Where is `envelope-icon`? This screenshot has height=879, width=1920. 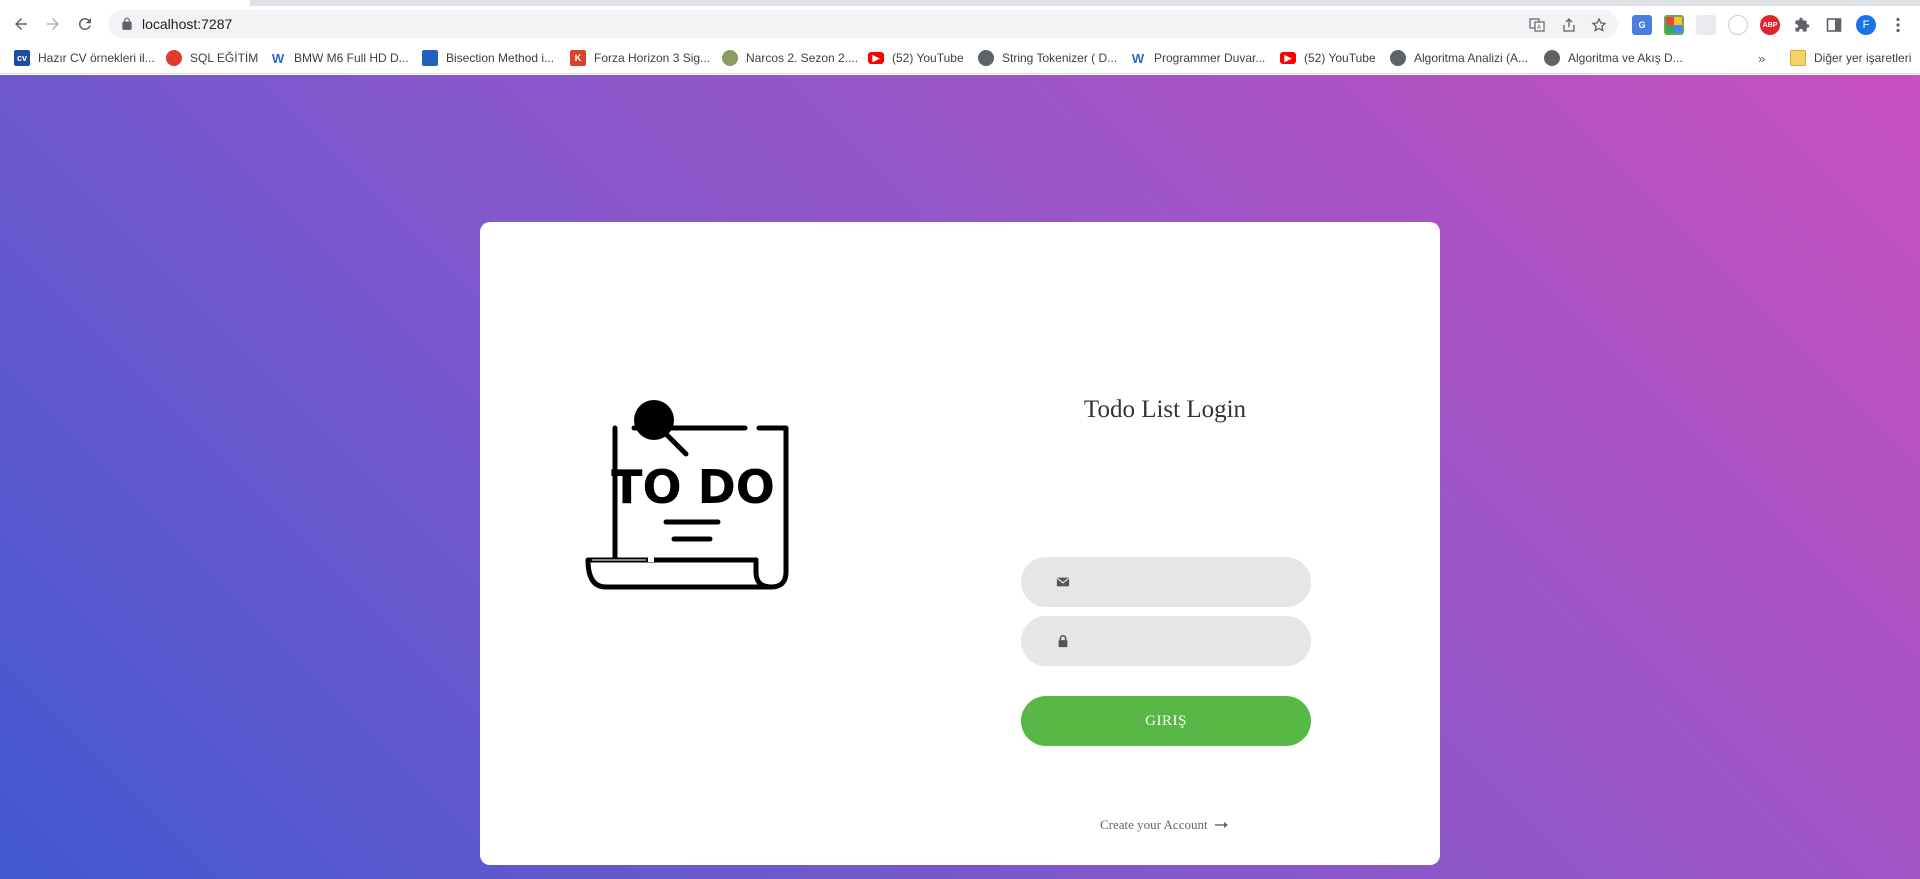 envelope-icon is located at coordinates (1063, 582).